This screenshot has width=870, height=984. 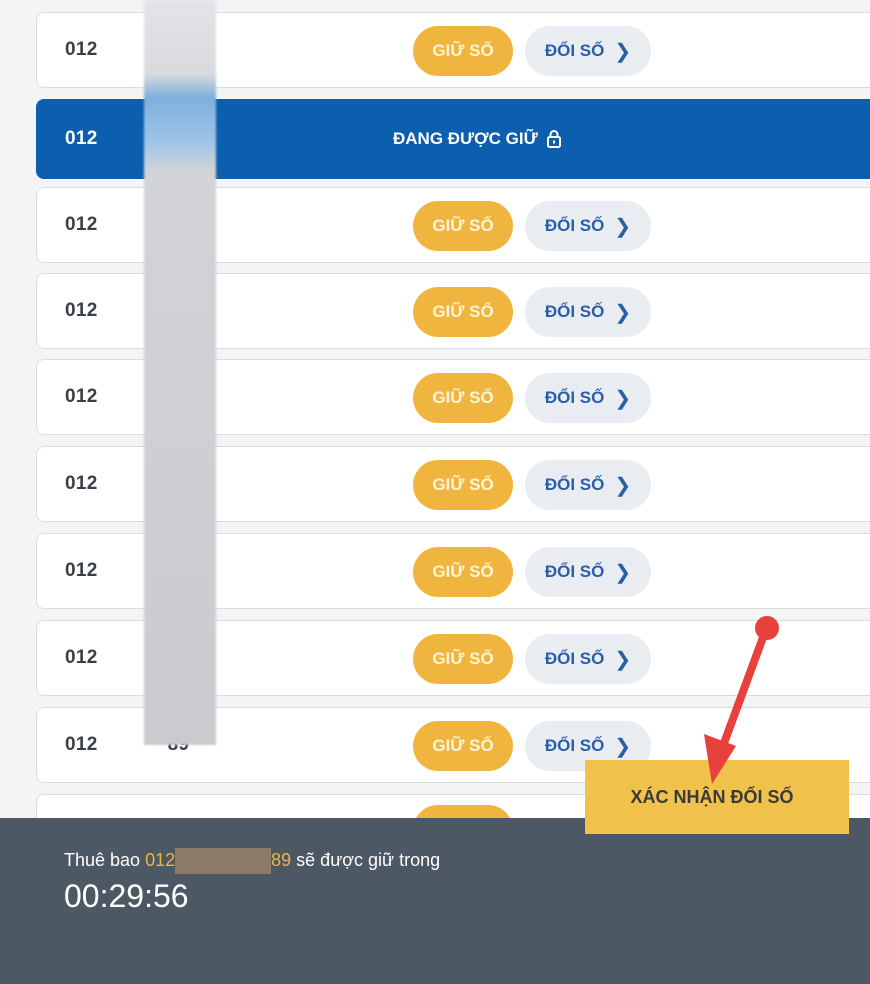 I want to click on held-status-label: ĐANG ĐƯỢC GIỮ, so click(x=465, y=138).